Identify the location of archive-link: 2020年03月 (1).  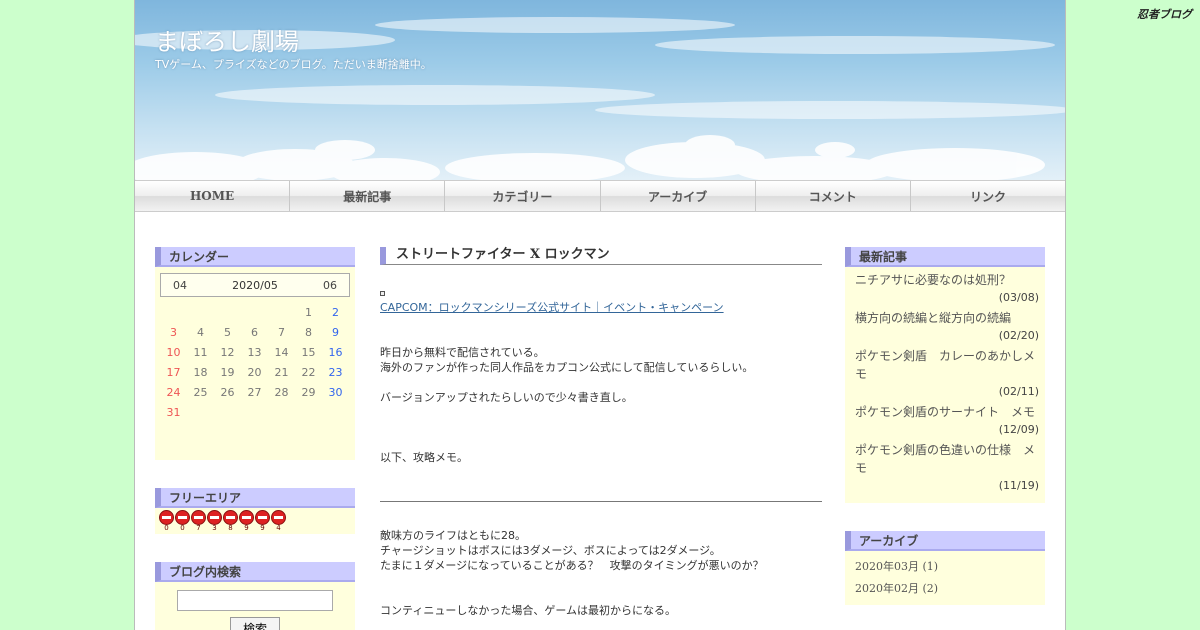
(945, 567).